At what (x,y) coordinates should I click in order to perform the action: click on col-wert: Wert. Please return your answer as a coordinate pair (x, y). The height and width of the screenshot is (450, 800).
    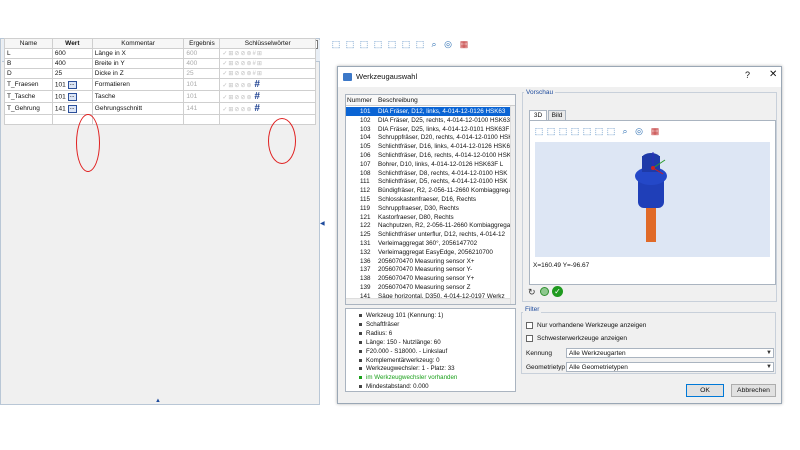
    Looking at the image, I should click on (72, 43).